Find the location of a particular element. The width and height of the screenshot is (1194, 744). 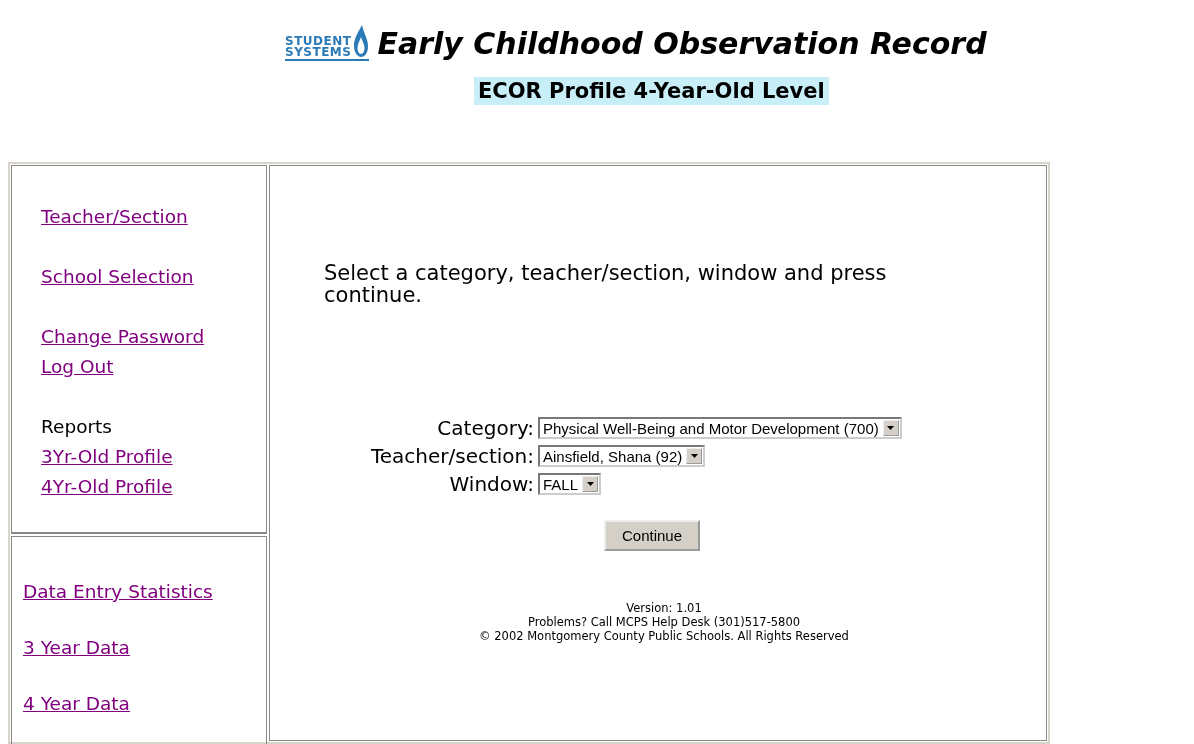

logo-text: STUDENT is located at coordinates (318, 41).